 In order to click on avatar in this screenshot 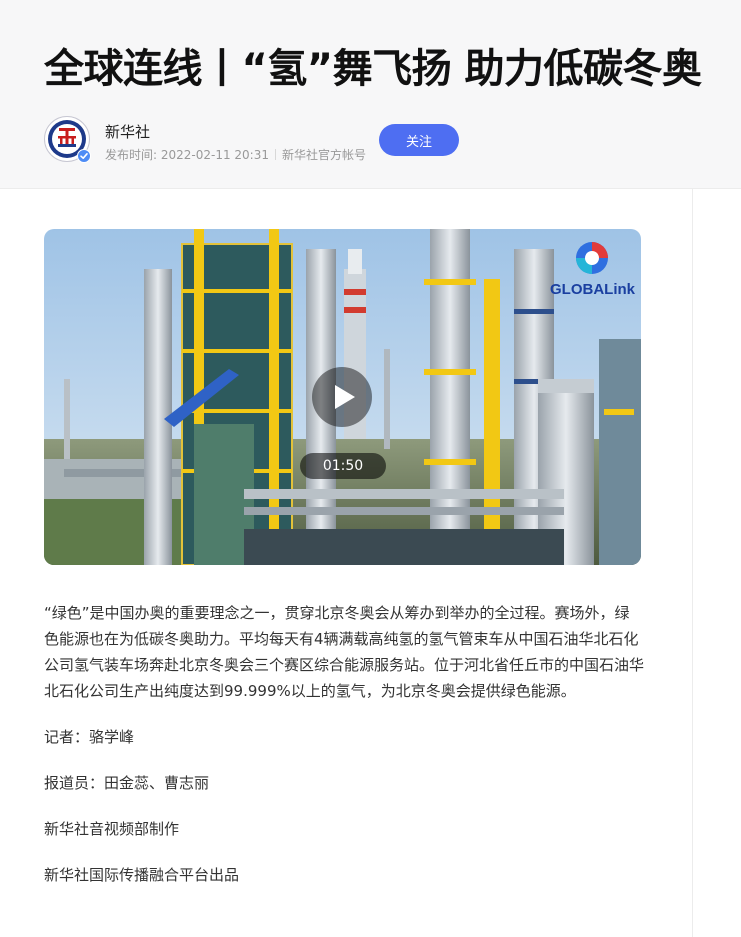, I will do `click(67, 139)`.